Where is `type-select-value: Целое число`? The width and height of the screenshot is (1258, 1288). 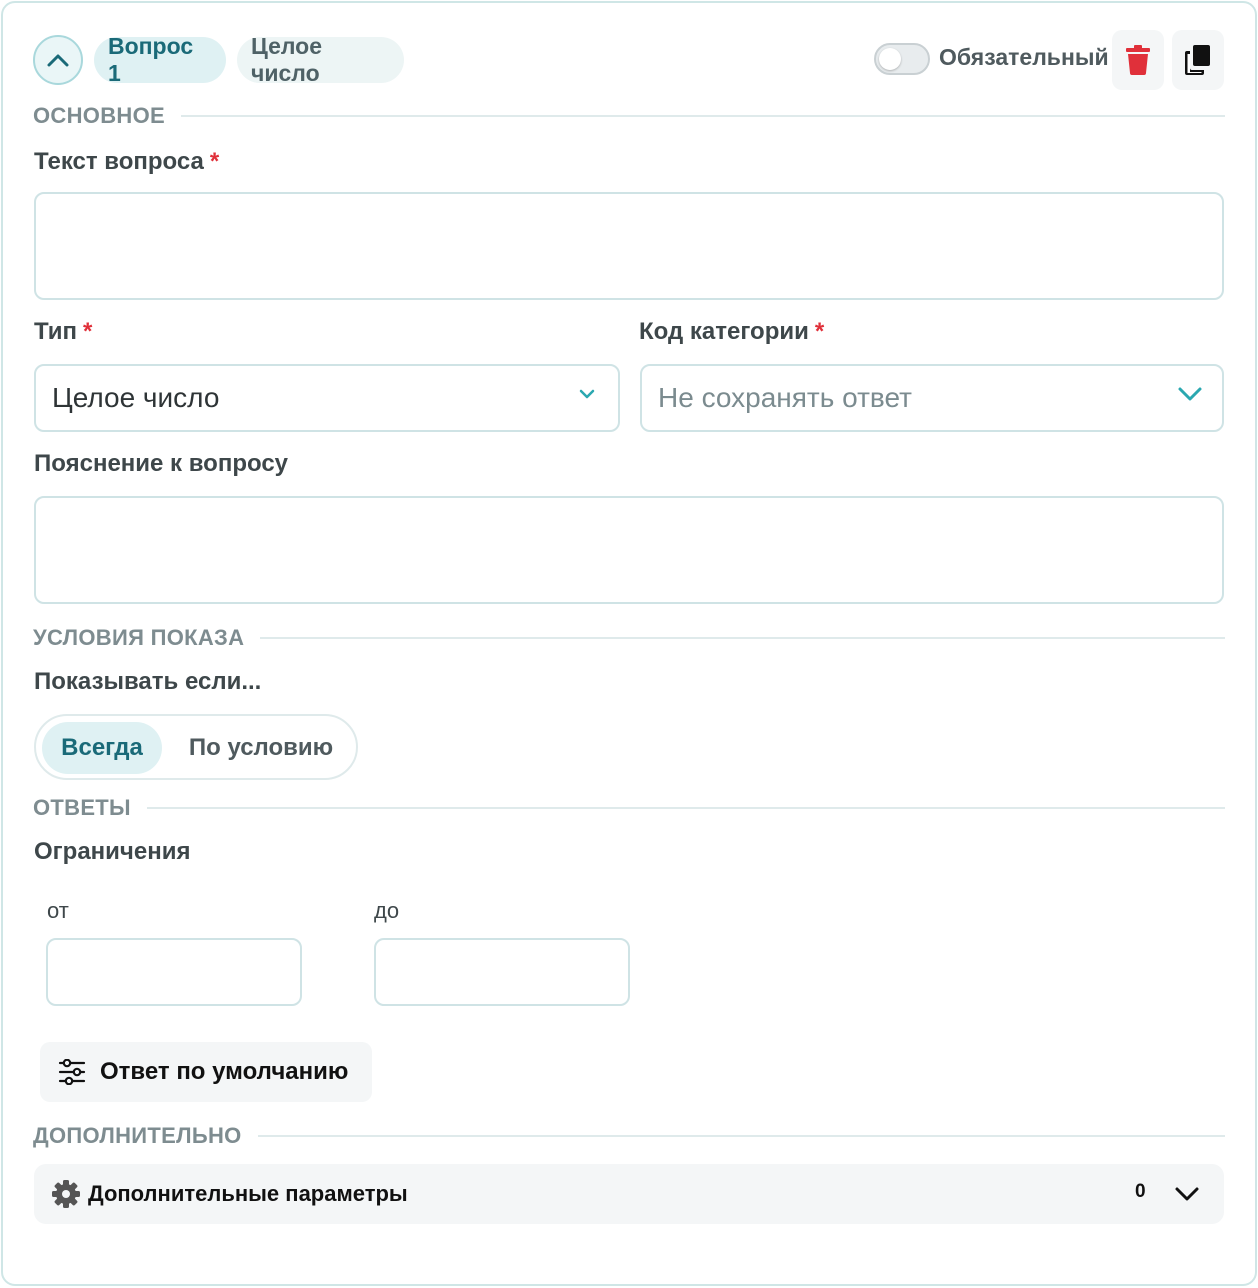
type-select-value: Целое число is located at coordinates (136, 397).